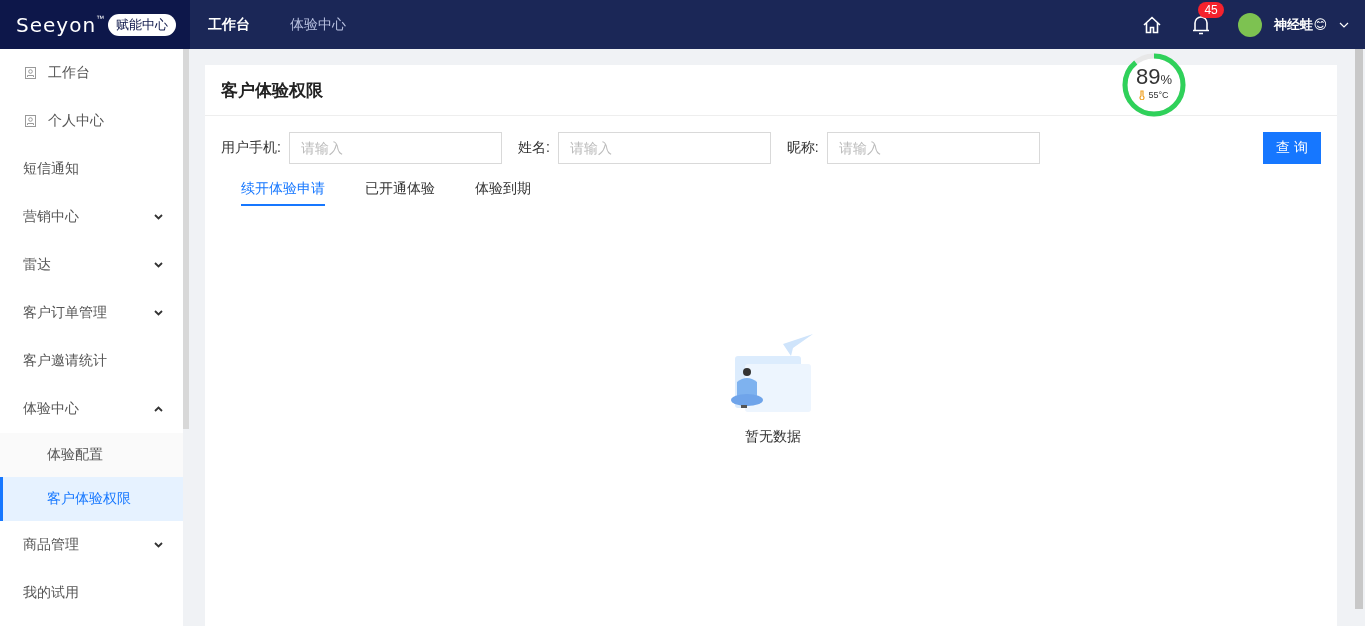 The width and height of the screenshot is (1365, 626). What do you see at coordinates (91, 217) in the screenshot?
I see `sidebar-item: 营销中心` at bounding box center [91, 217].